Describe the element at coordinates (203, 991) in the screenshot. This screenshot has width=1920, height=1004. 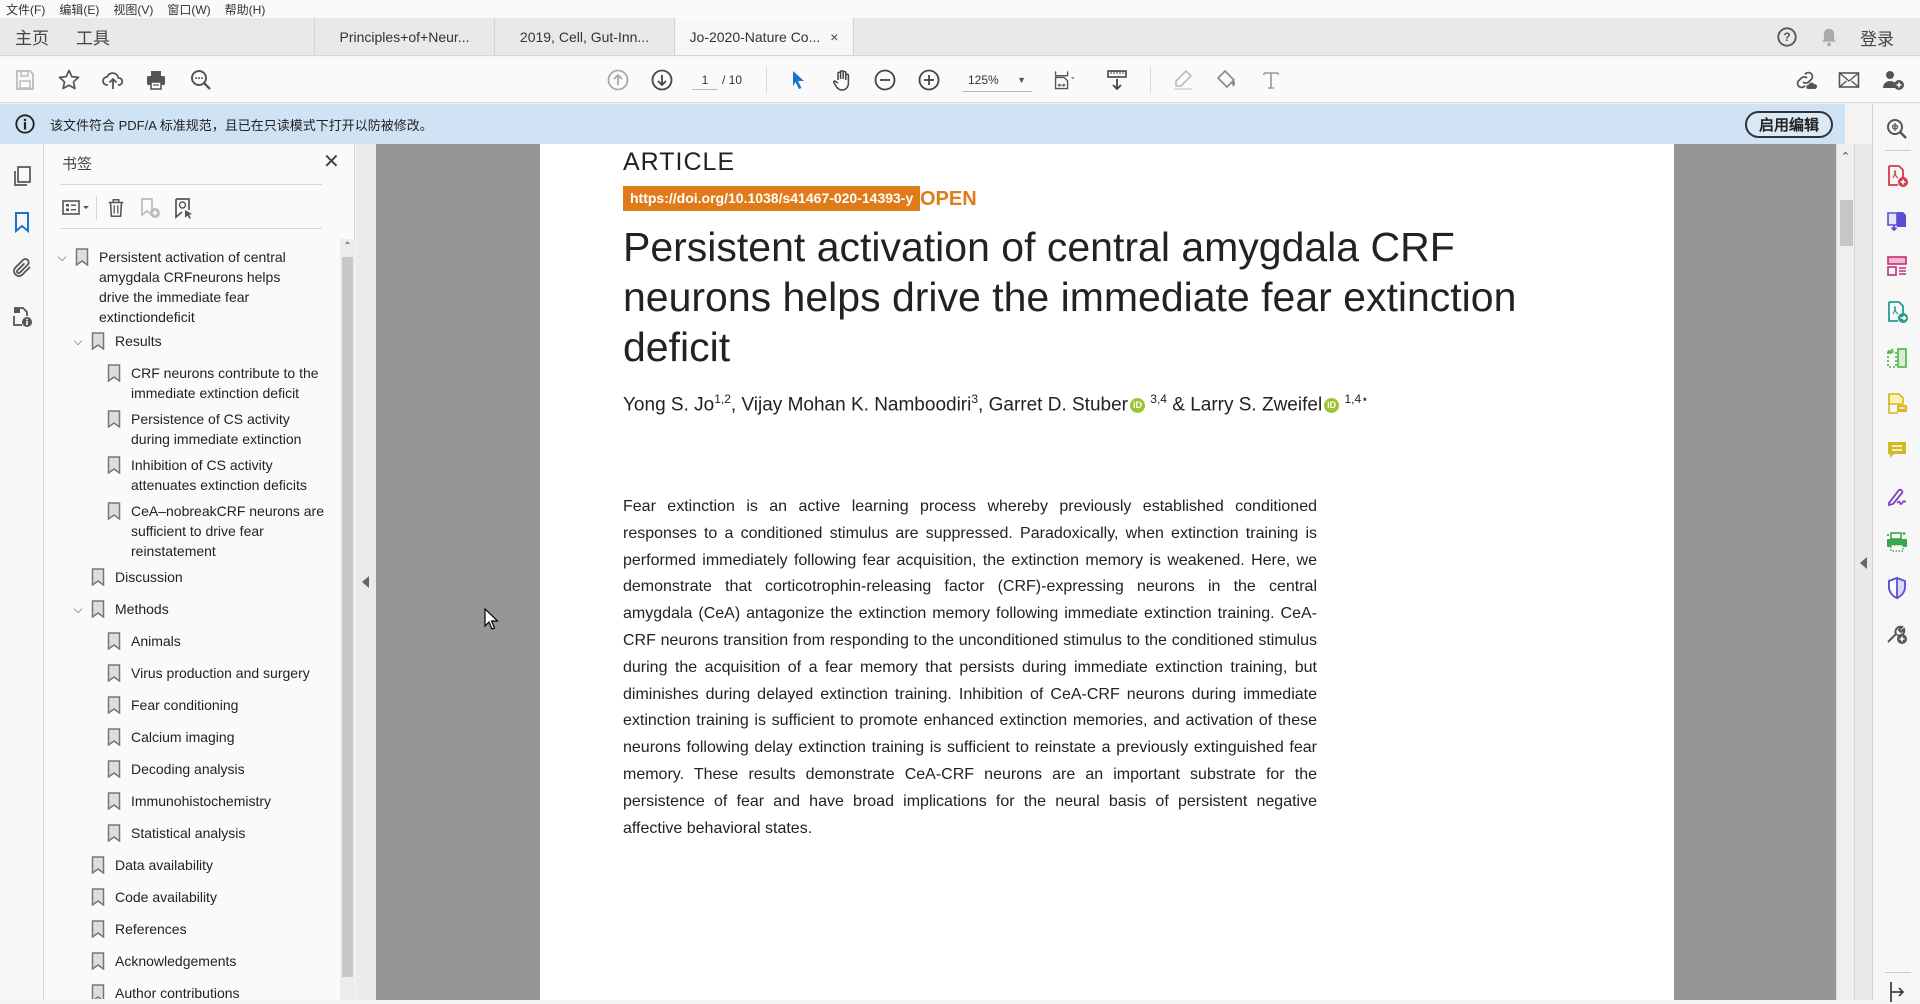
I see `bookmark-item: Author contributions` at that location.